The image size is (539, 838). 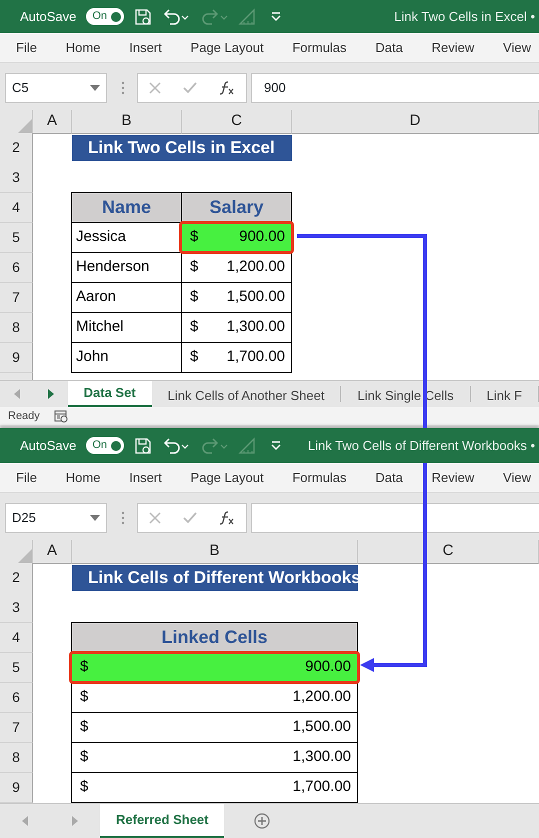 I want to click on sheet-tab: Data Set, so click(x=110, y=394).